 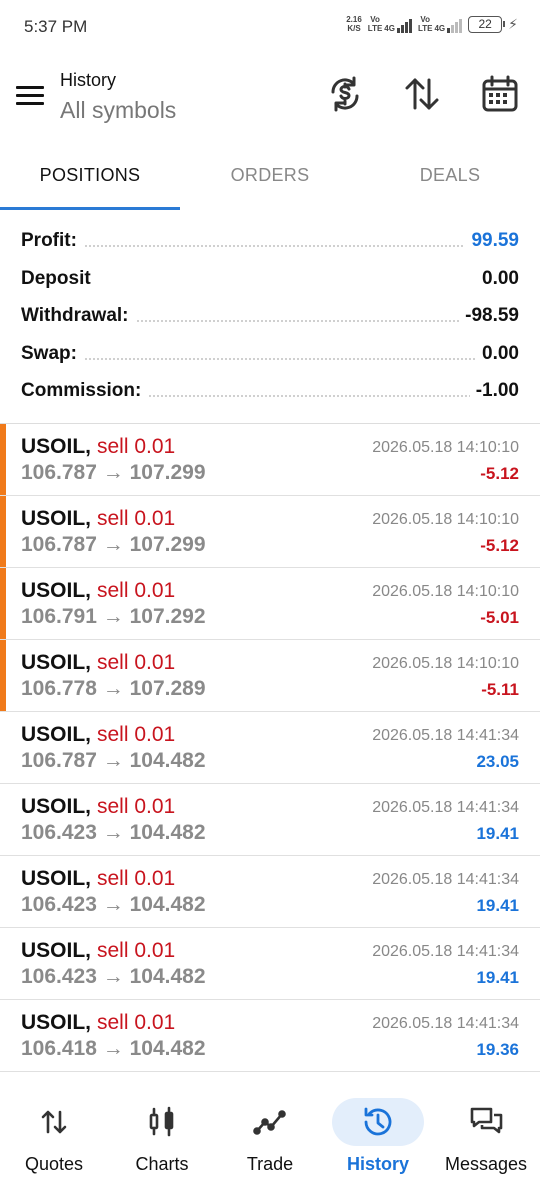 What do you see at coordinates (489, 316) in the screenshot?
I see `withdrawal-value: -98.59` at bounding box center [489, 316].